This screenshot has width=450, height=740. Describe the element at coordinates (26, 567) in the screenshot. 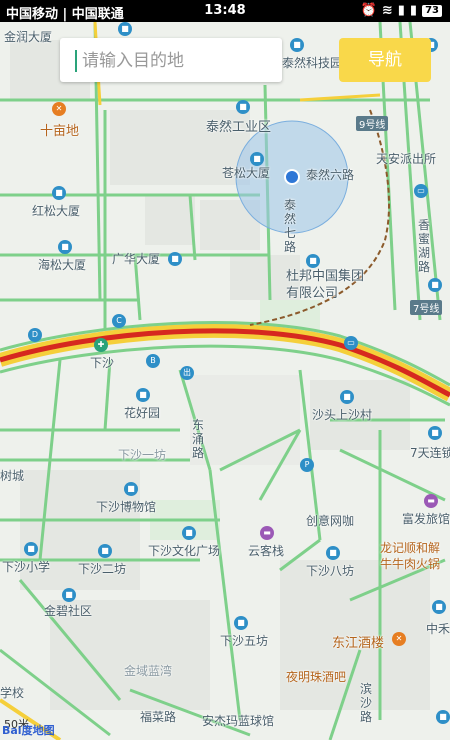

I see `poi-xiasha-xiaoxue: 下沙小学` at that location.